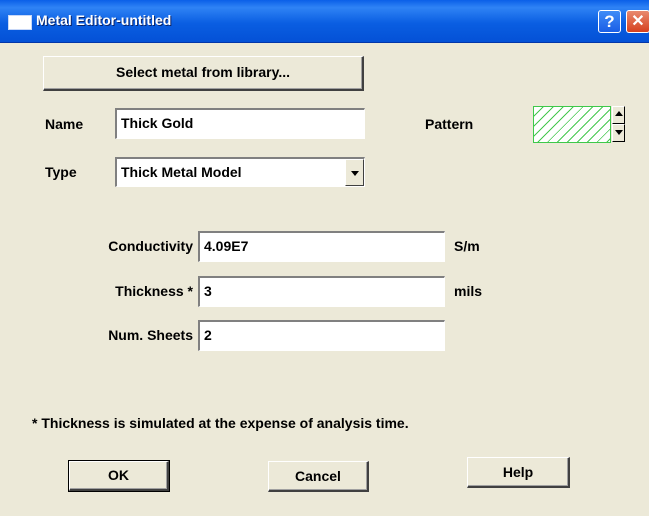  What do you see at coordinates (324, 21) in the screenshot?
I see `title-bar: Metal Editor-untitled ? ✕` at bounding box center [324, 21].